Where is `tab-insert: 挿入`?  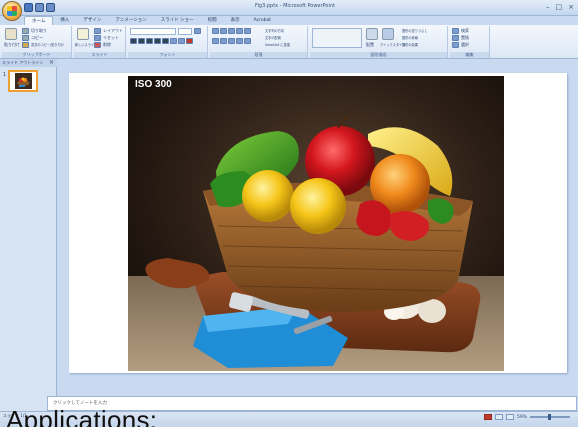
tab-insert: 挿入 is located at coordinates (64, 20).